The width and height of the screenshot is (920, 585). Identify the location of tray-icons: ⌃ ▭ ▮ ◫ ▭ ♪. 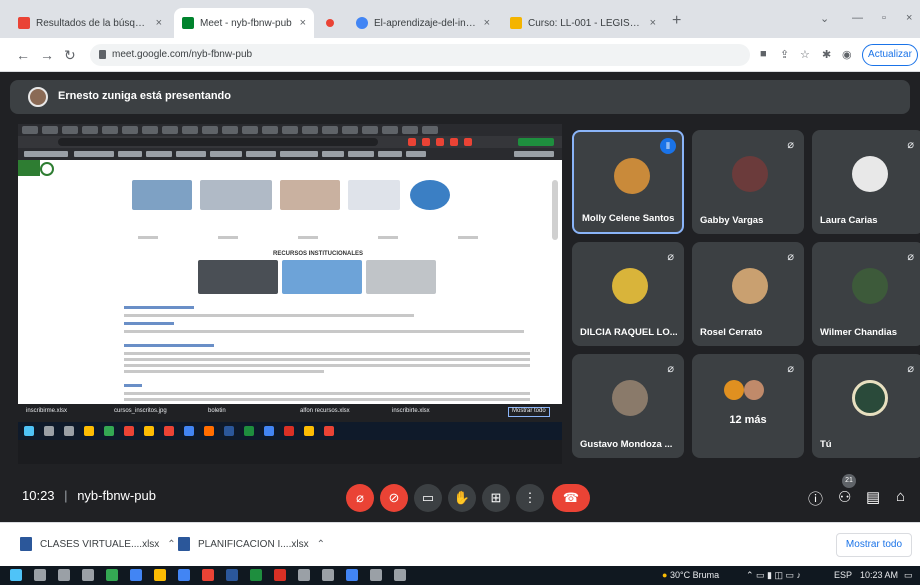
(773, 575).